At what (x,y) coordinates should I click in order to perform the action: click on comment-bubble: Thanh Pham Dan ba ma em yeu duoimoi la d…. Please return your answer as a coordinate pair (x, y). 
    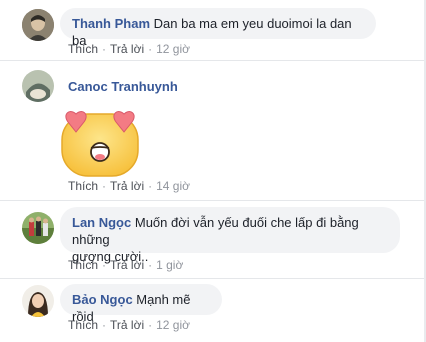
    Looking at the image, I should click on (218, 28).